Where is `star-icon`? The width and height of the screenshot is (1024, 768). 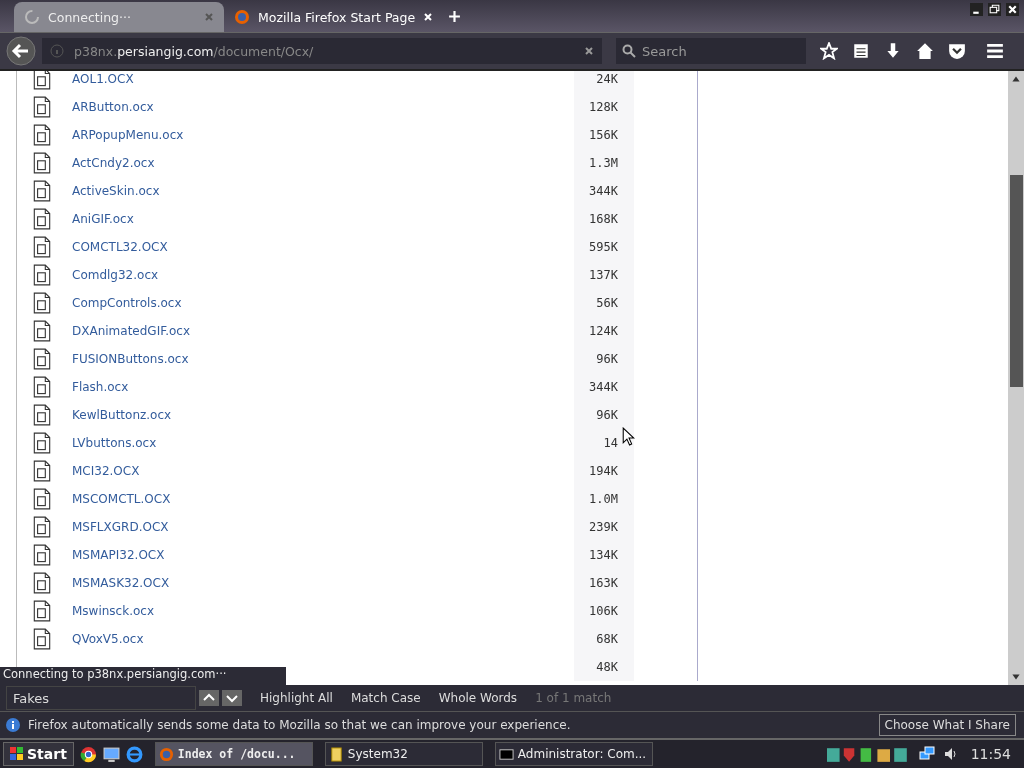 star-icon is located at coordinates (829, 51).